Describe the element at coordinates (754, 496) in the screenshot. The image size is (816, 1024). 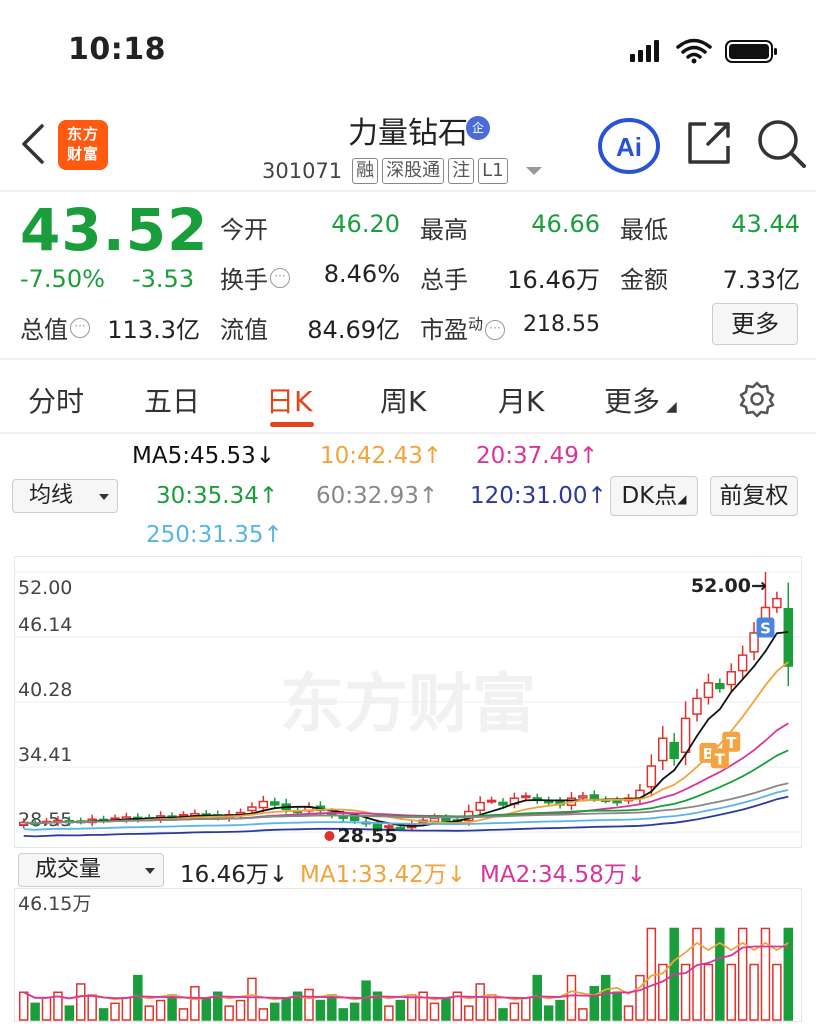
I see `adjust-button: 前复权` at that location.